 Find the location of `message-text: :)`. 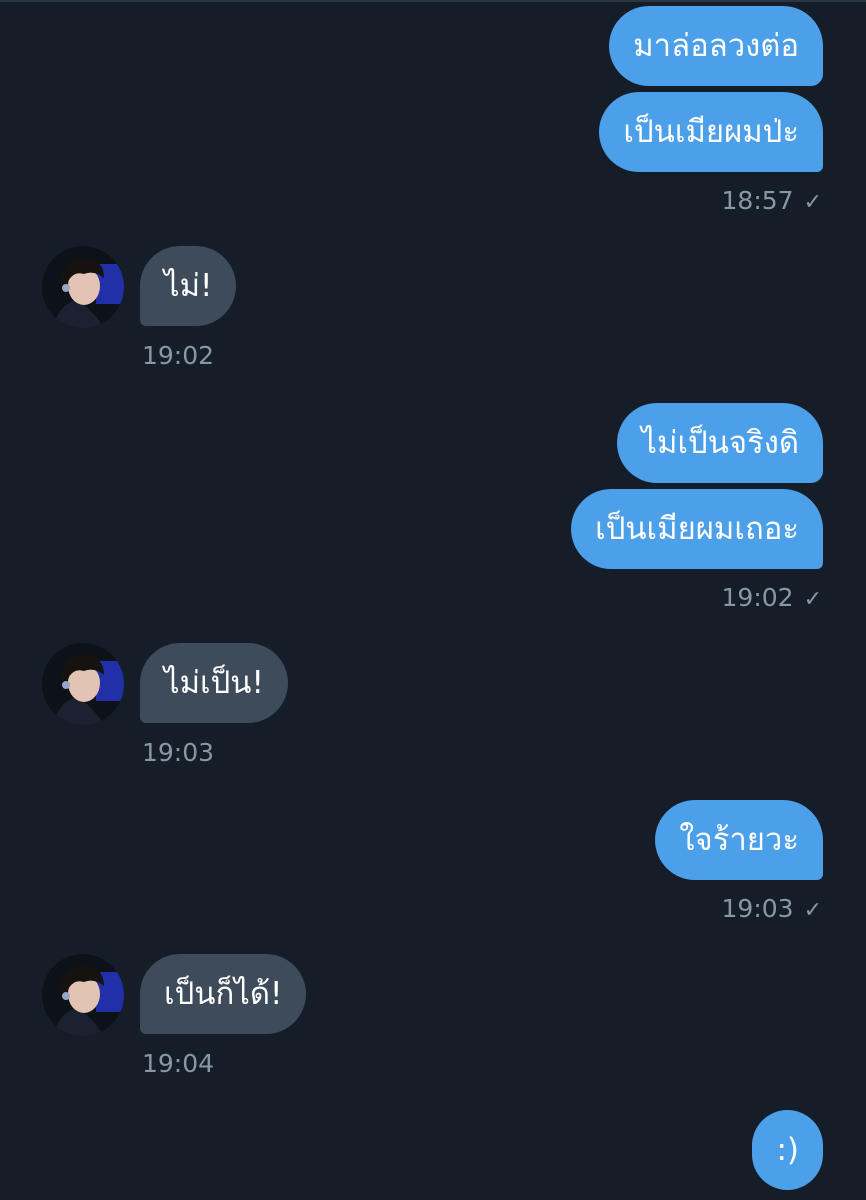

message-text: :) is located at coordinates (787, 1150).